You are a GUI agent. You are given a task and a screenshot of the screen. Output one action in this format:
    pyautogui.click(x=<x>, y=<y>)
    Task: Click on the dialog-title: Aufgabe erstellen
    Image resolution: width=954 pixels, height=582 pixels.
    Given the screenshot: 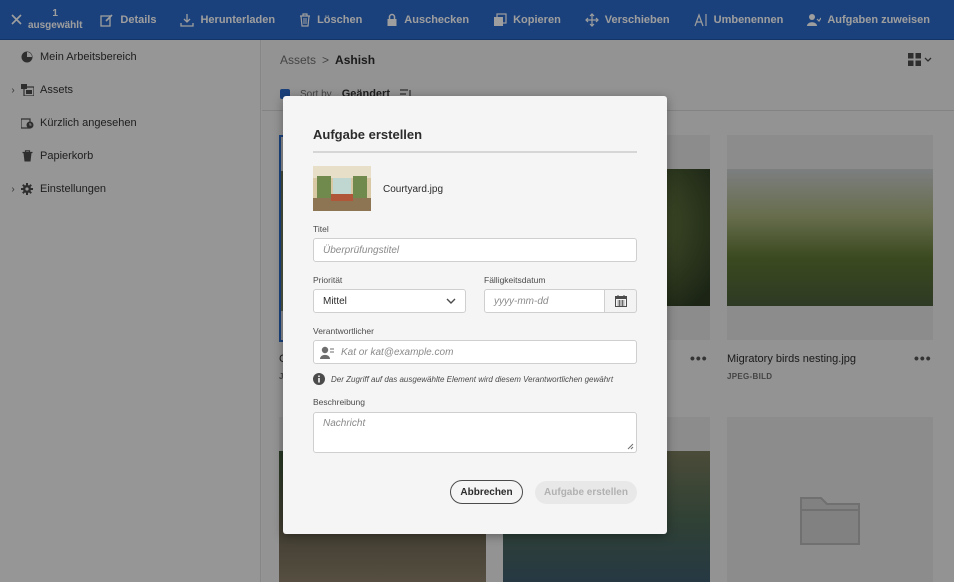 What is the action you would take?
    pyautogui.click(x=368, y=134)
    